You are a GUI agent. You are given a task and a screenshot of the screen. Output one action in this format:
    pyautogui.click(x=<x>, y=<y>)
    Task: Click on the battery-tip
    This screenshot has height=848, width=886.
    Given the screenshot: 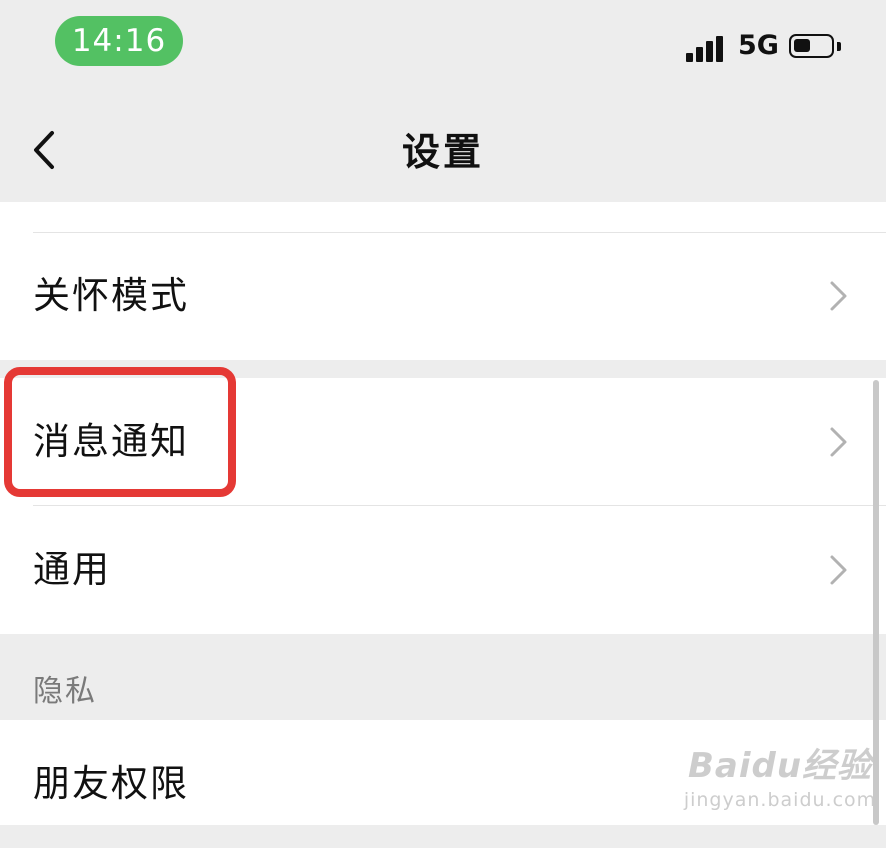 What is the action you would take?
    pyautogui.click(x=839, y=46)
    